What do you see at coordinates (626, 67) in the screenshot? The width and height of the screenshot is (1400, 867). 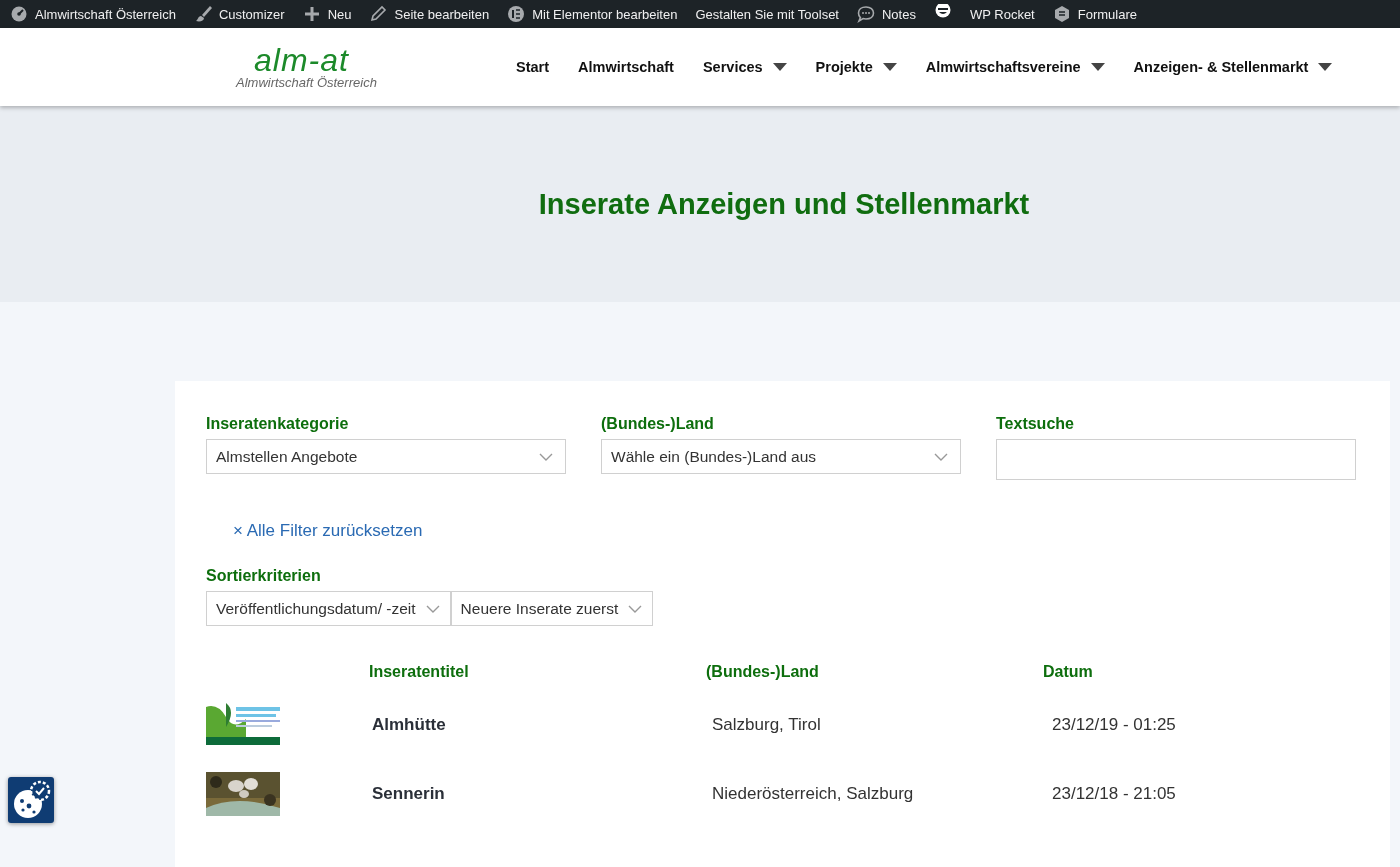 I see `nav-link: Almwirtschaft` at bounding box center [626, 67].